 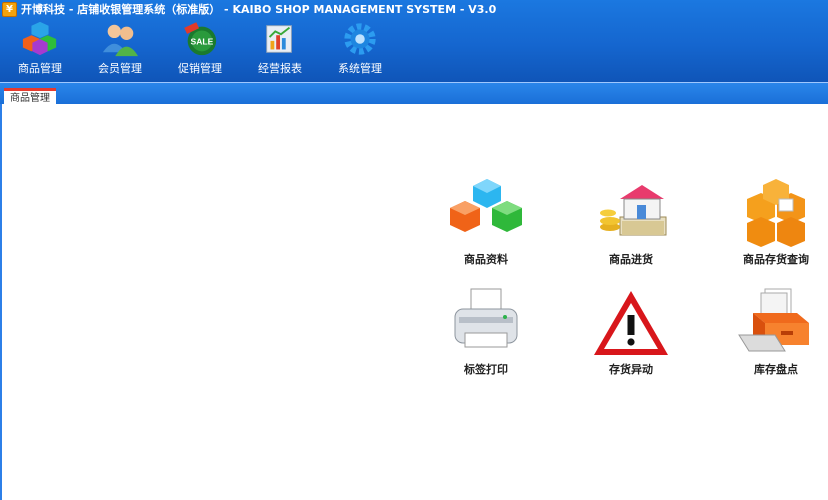 I want to click on boxes-icon, so click(x=776, y=213).